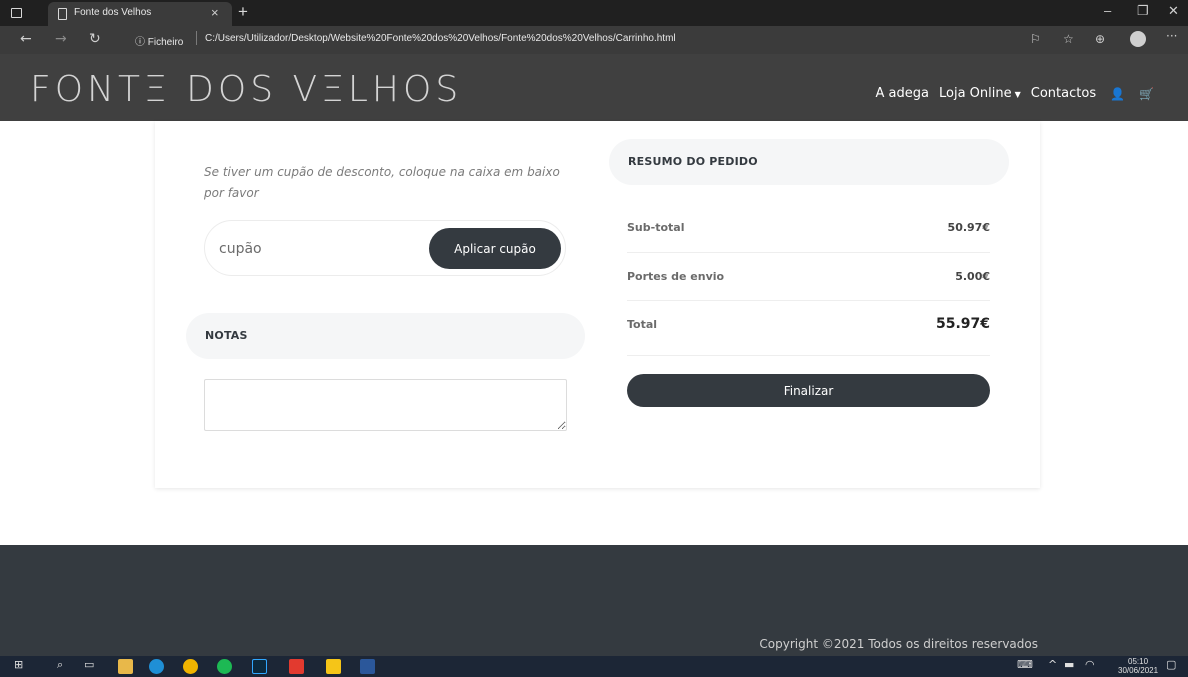 The image size is (1188, 677). What do you see at coordinates (259, 666) in the screenshot?
I see `photoshop-icon` at bounding box center [259, 666].